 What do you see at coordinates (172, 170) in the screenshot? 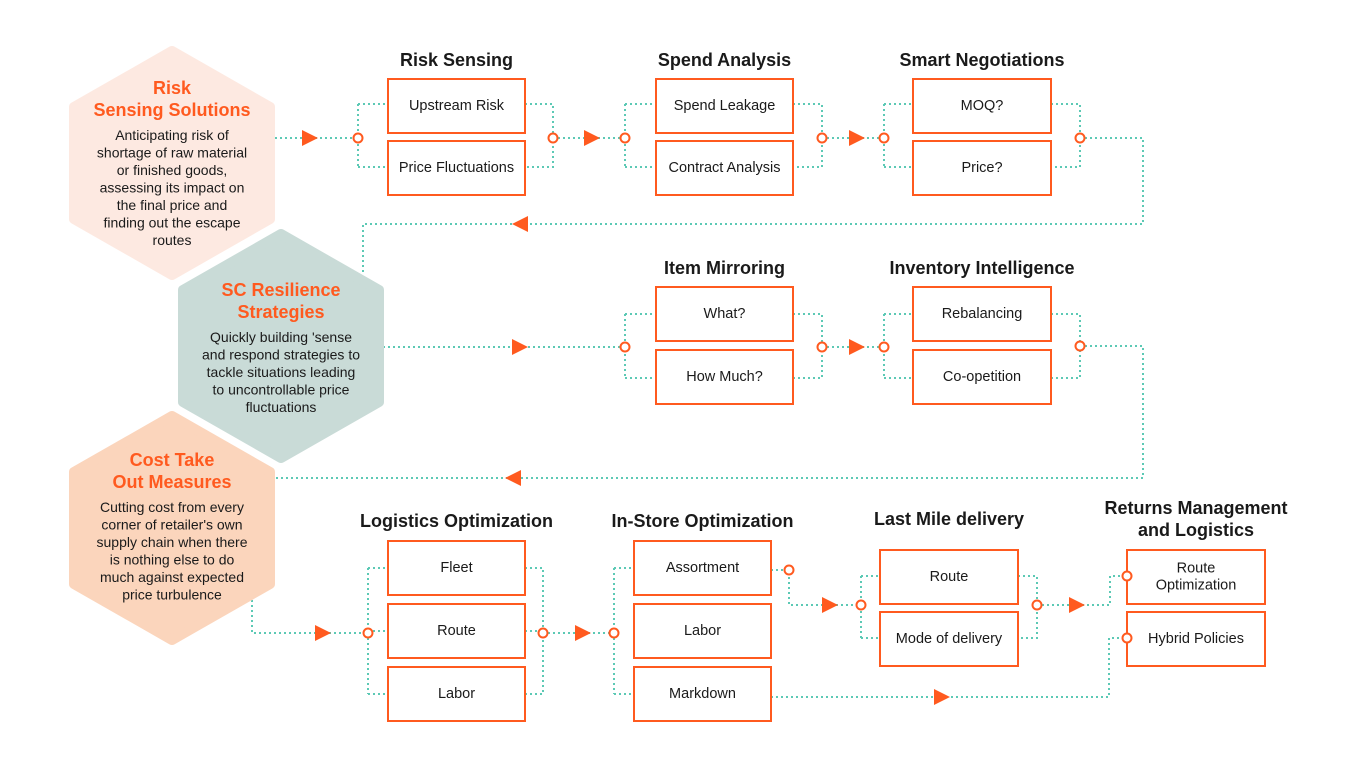
I see `hexagon-description: or finished goods,` at bounding box center [172, 170].